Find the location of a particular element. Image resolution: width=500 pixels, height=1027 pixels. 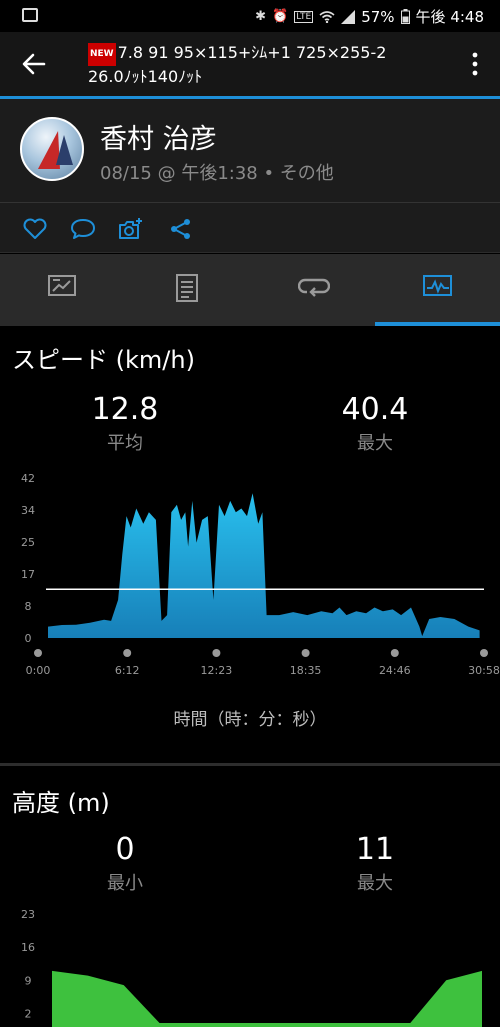

title-line-1: 7.8 91 95×115+ｼﾑ+1 725×255-2 is located at coordinates (252, 52).